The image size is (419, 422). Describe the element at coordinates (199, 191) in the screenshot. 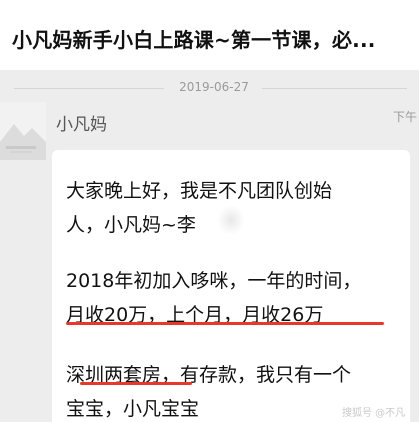

I see `message-line: 大家晚上好，我是不凡团队创始` at that location.